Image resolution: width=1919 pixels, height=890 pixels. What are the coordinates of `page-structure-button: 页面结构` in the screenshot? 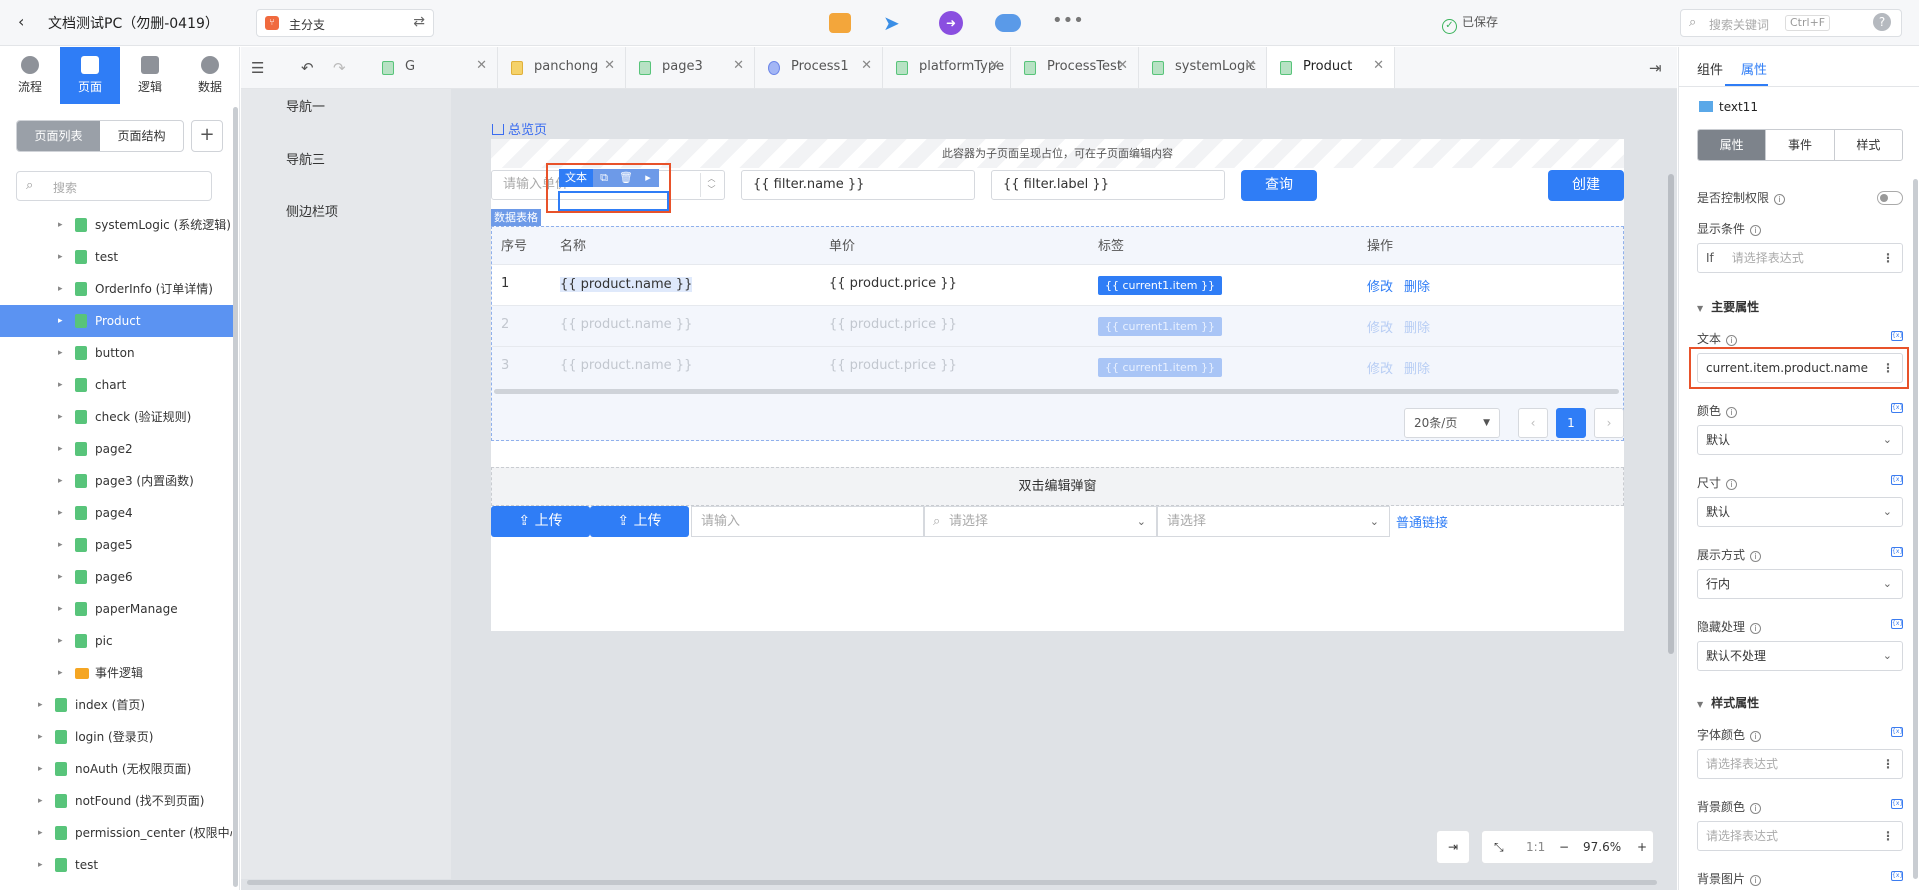 It's located at (141, 136).